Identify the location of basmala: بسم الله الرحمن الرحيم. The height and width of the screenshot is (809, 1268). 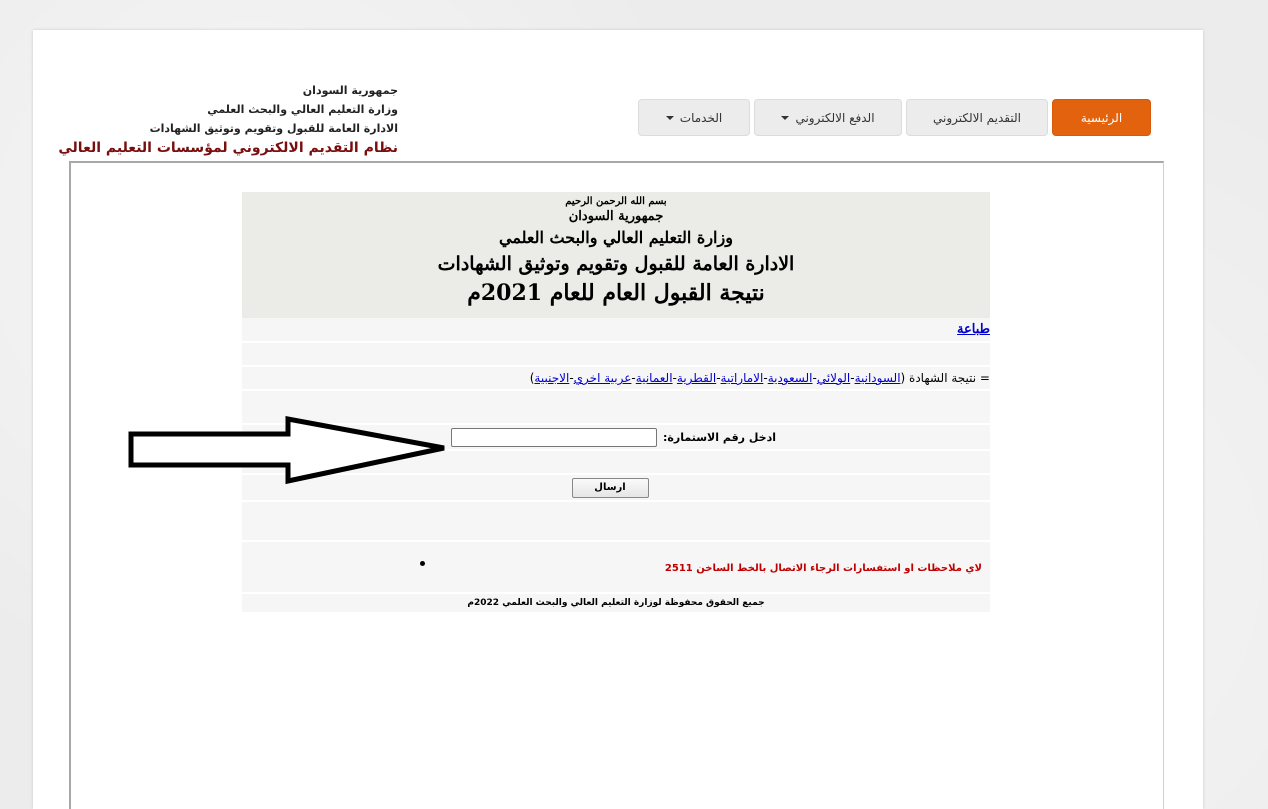
(616, 201).